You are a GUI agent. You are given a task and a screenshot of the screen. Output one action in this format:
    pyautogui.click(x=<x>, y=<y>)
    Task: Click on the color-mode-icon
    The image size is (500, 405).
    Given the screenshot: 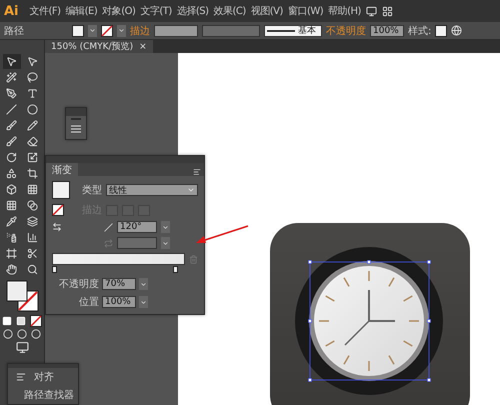 What is the action you would take?
    pyautogui.click(x=7, y=321)
    